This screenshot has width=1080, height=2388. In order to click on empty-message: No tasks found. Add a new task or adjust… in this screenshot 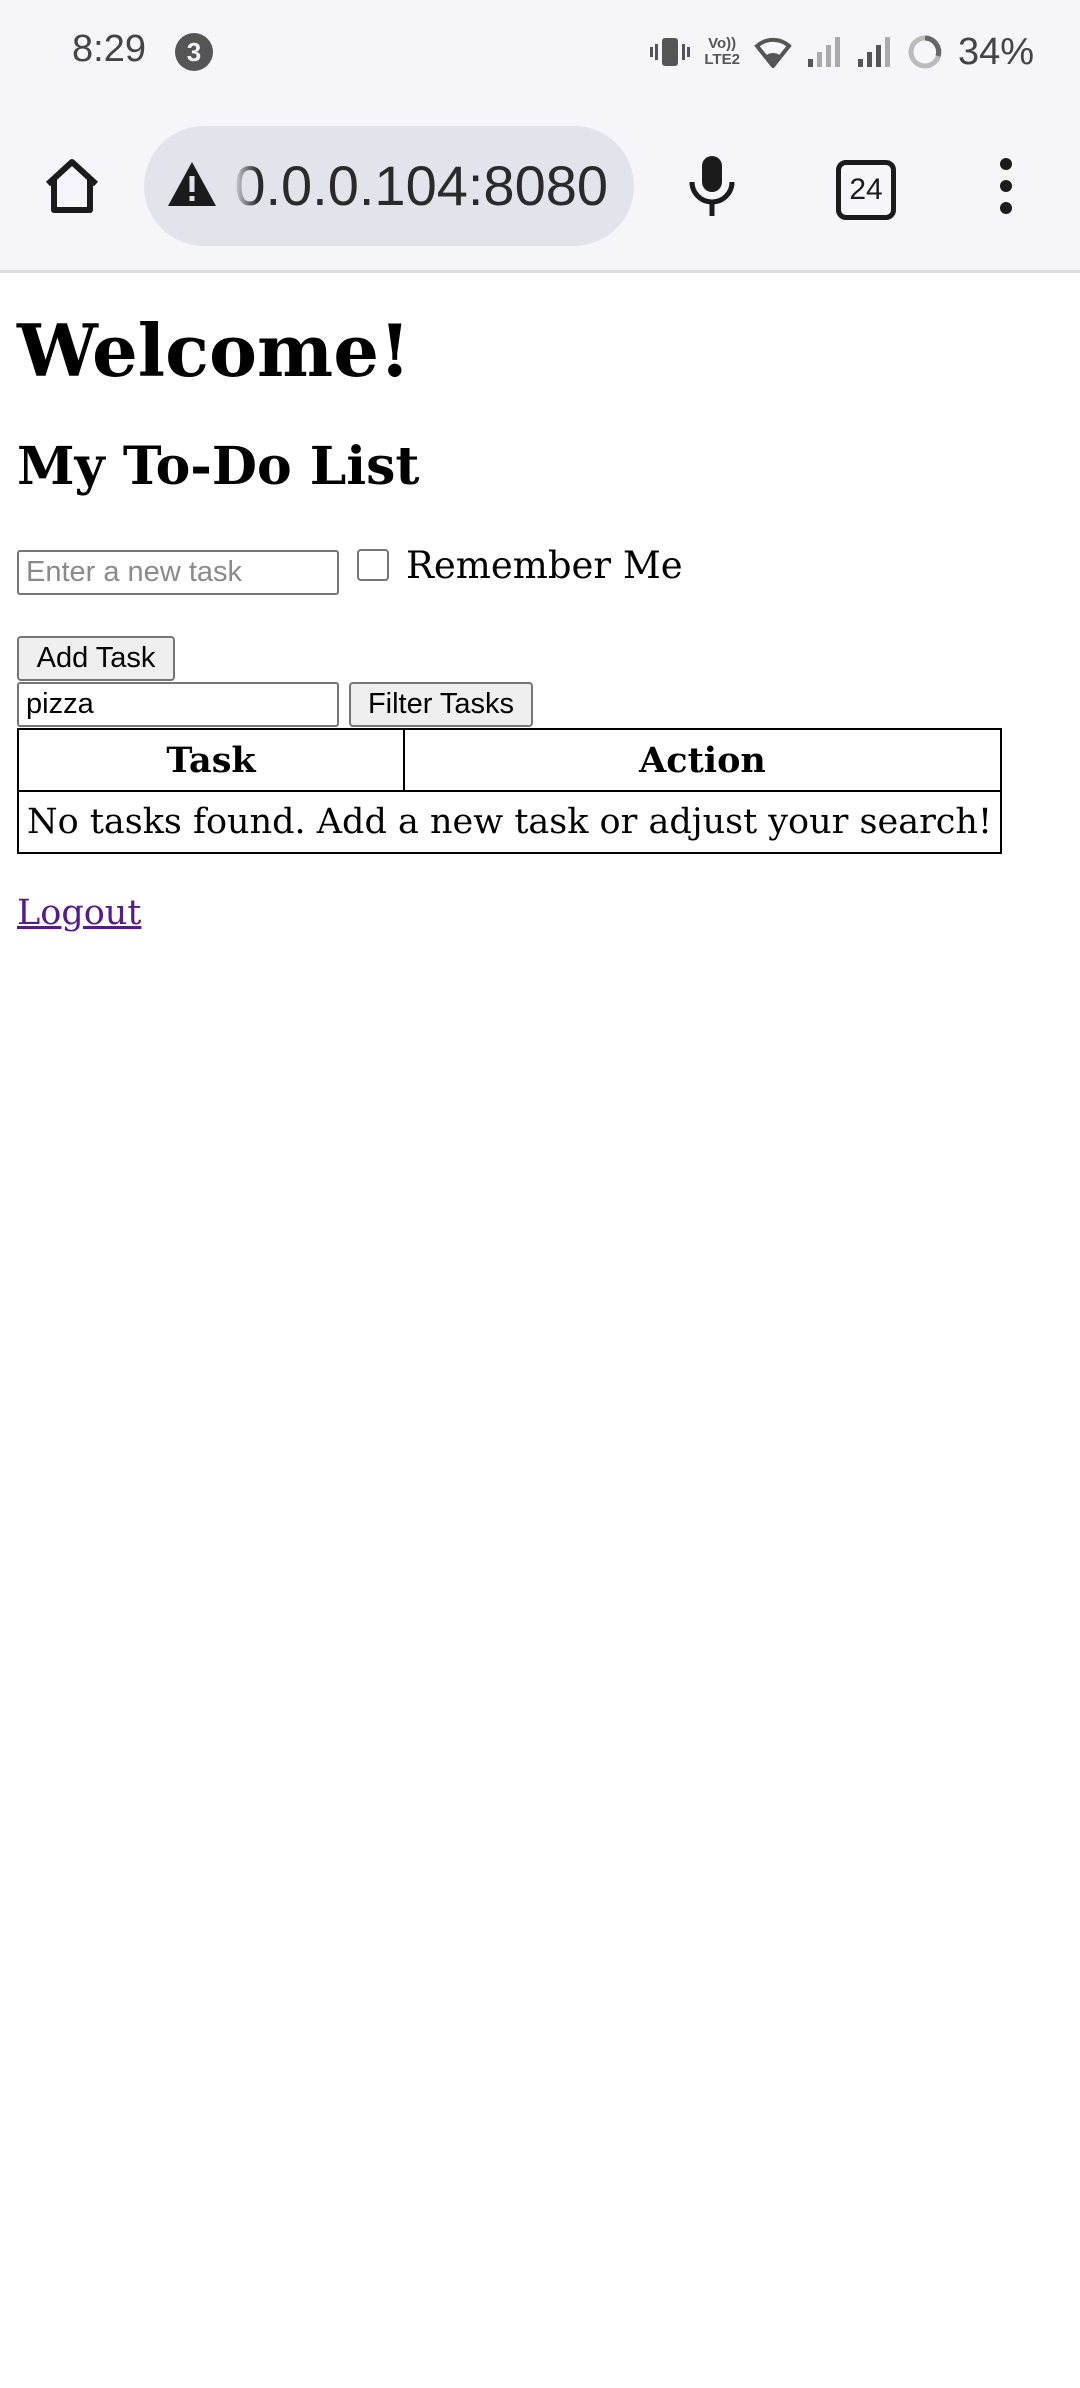, I will do `click(509, 822)`.